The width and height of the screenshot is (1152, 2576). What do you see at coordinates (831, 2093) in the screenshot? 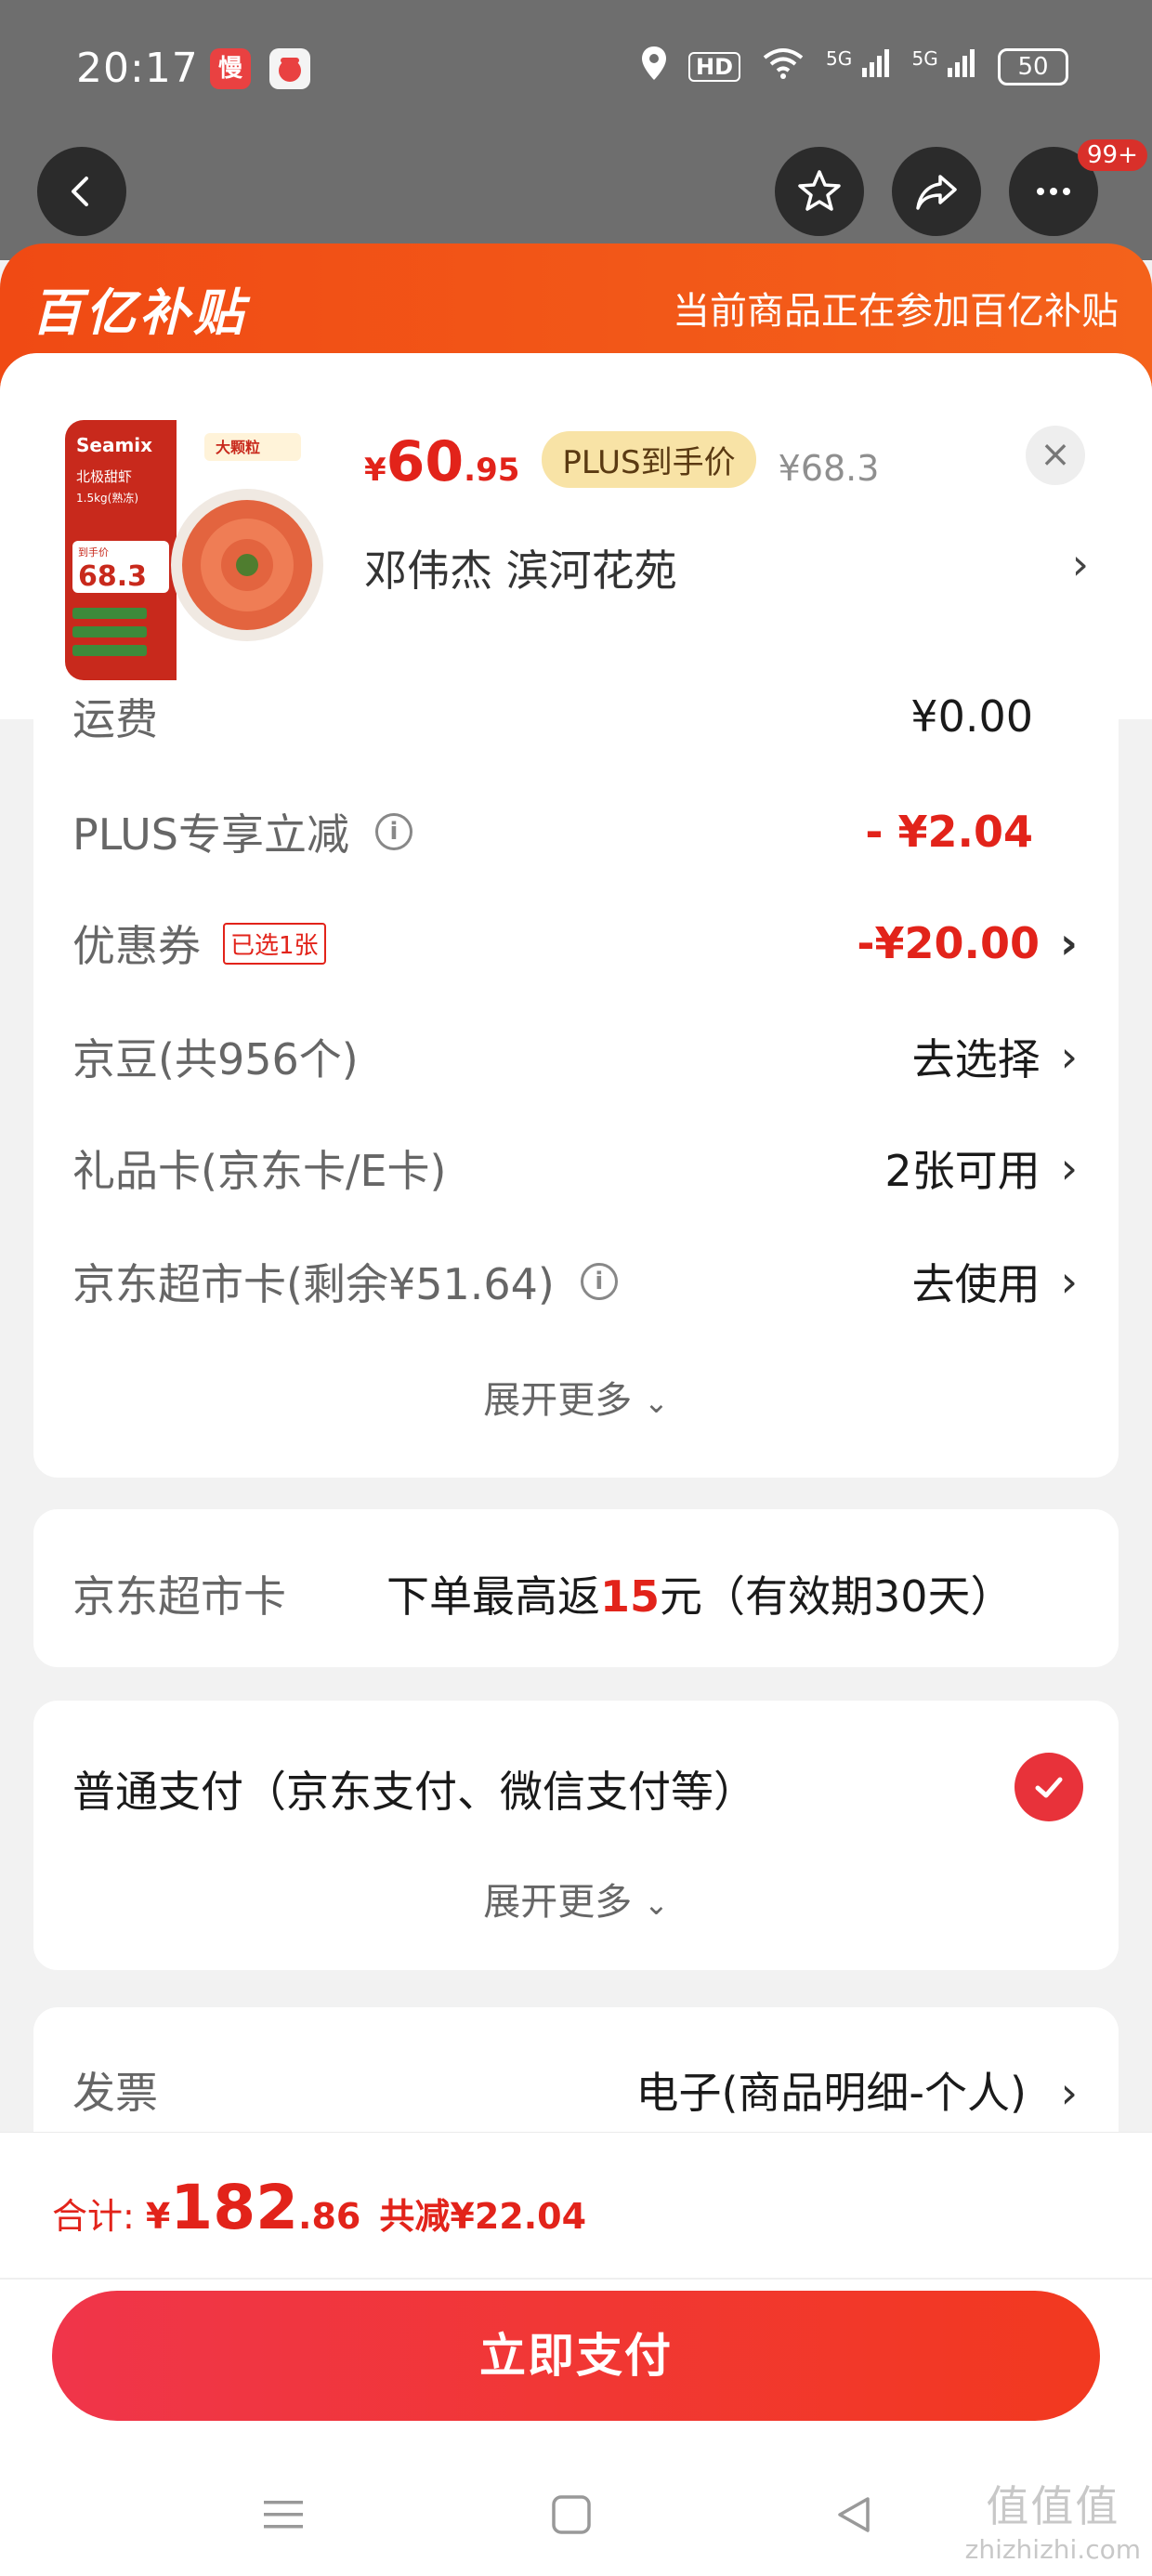
I see `invoice-value: 电子(商品明细-个人)` at bounding box center [831, 2093].